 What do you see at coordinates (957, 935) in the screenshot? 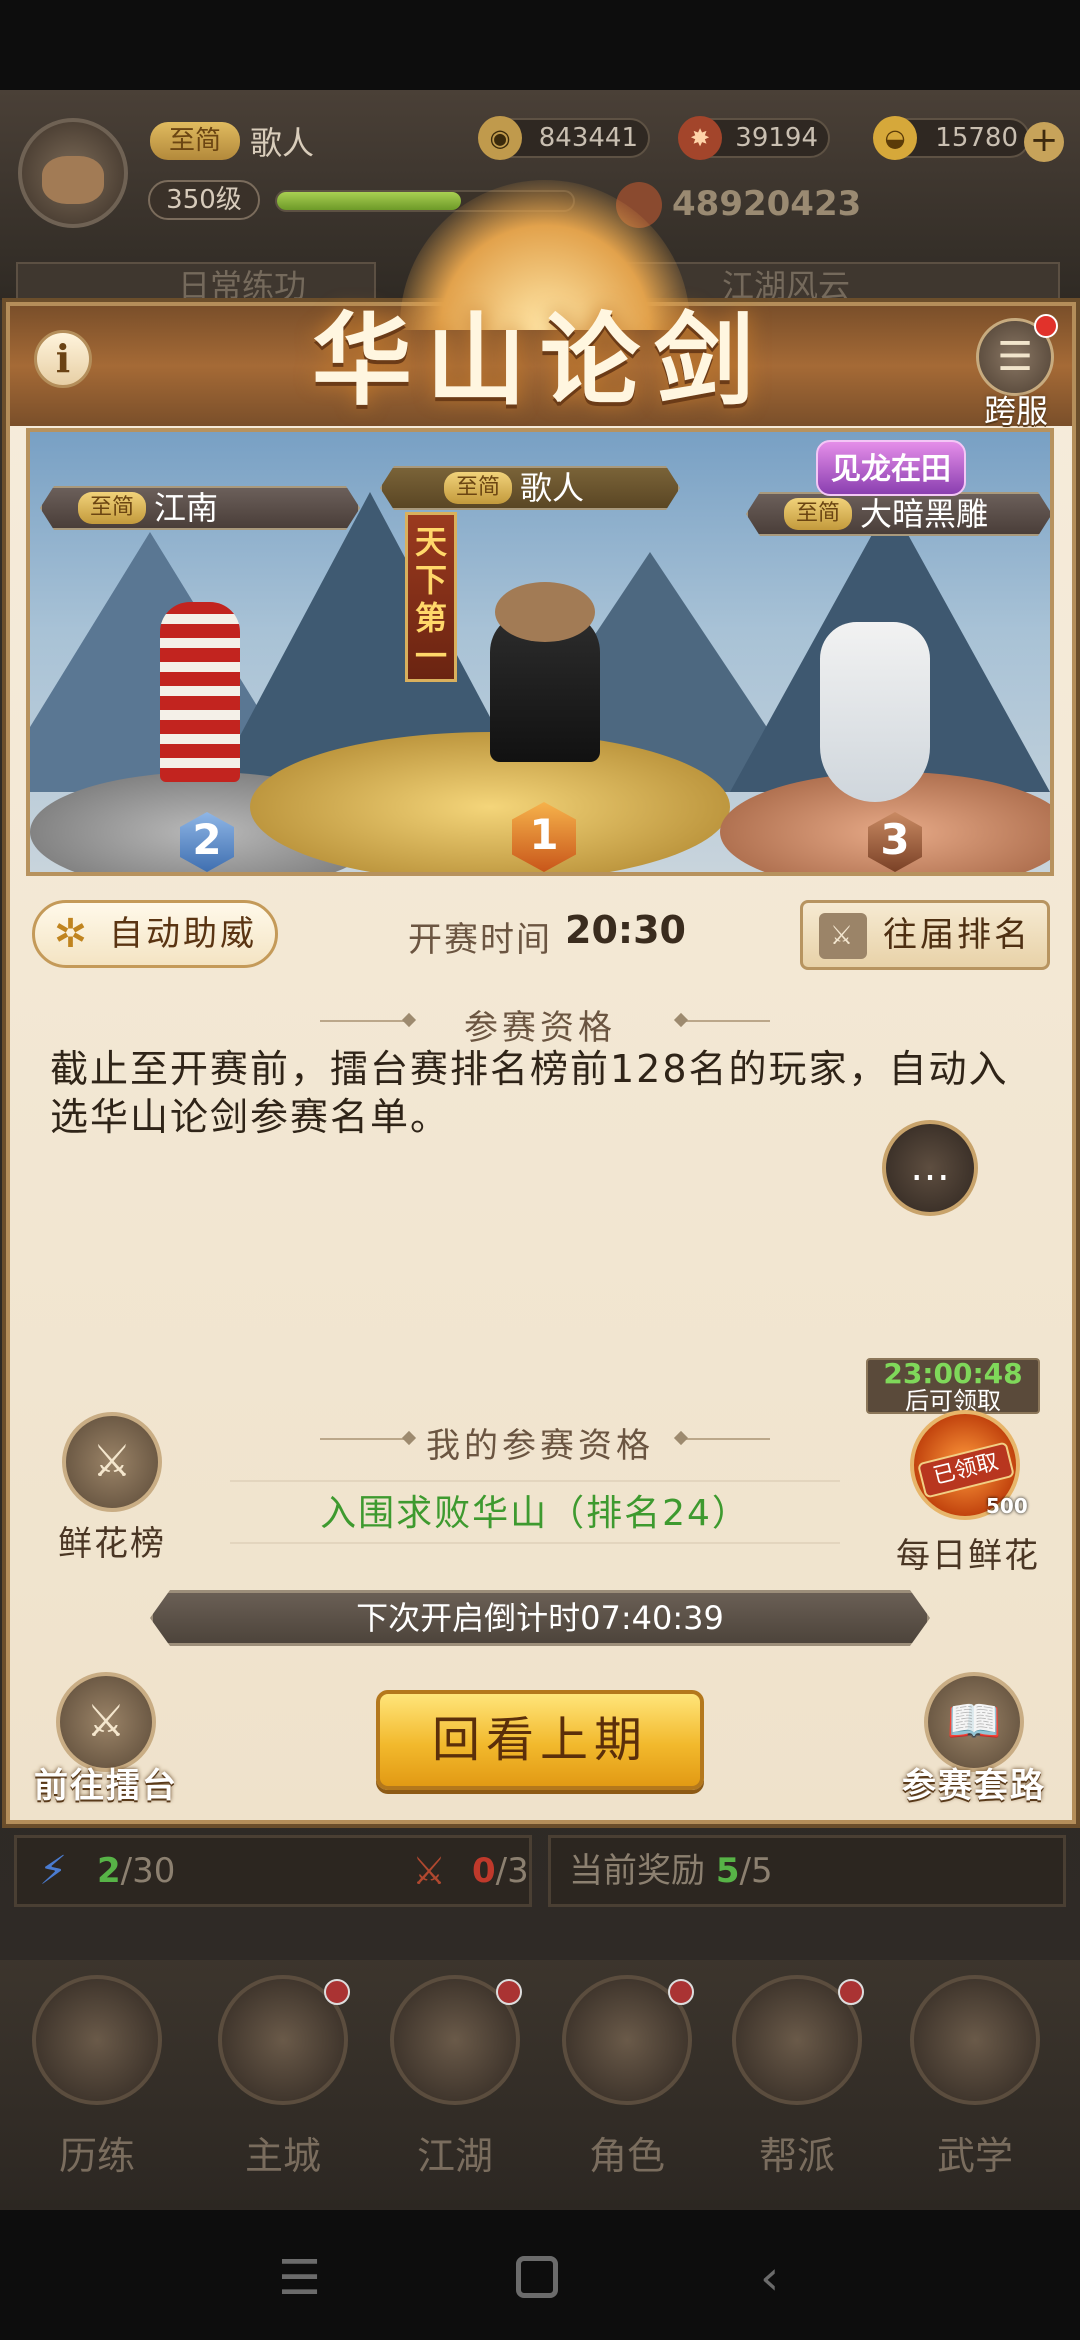
I see `history-rank-label: 往届排名` at bounding box center [957, 935].